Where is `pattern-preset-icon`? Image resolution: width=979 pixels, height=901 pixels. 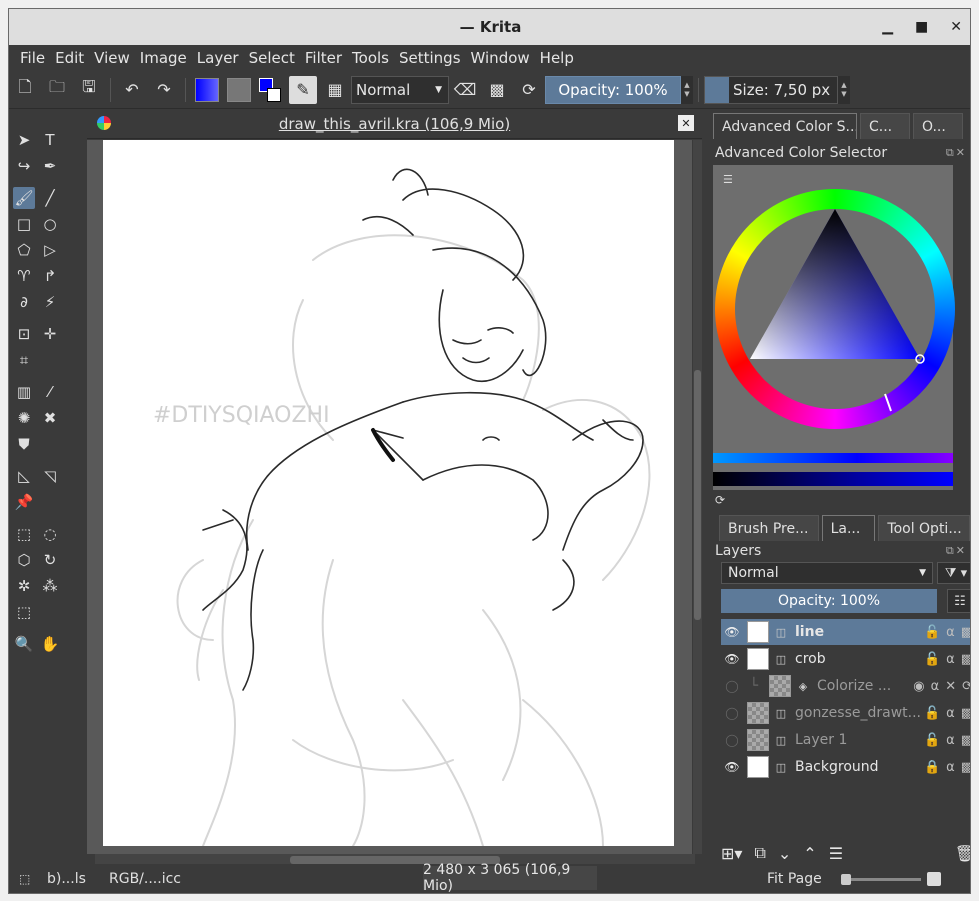
pattern-preset-icon is located at coordinates (239, 90).